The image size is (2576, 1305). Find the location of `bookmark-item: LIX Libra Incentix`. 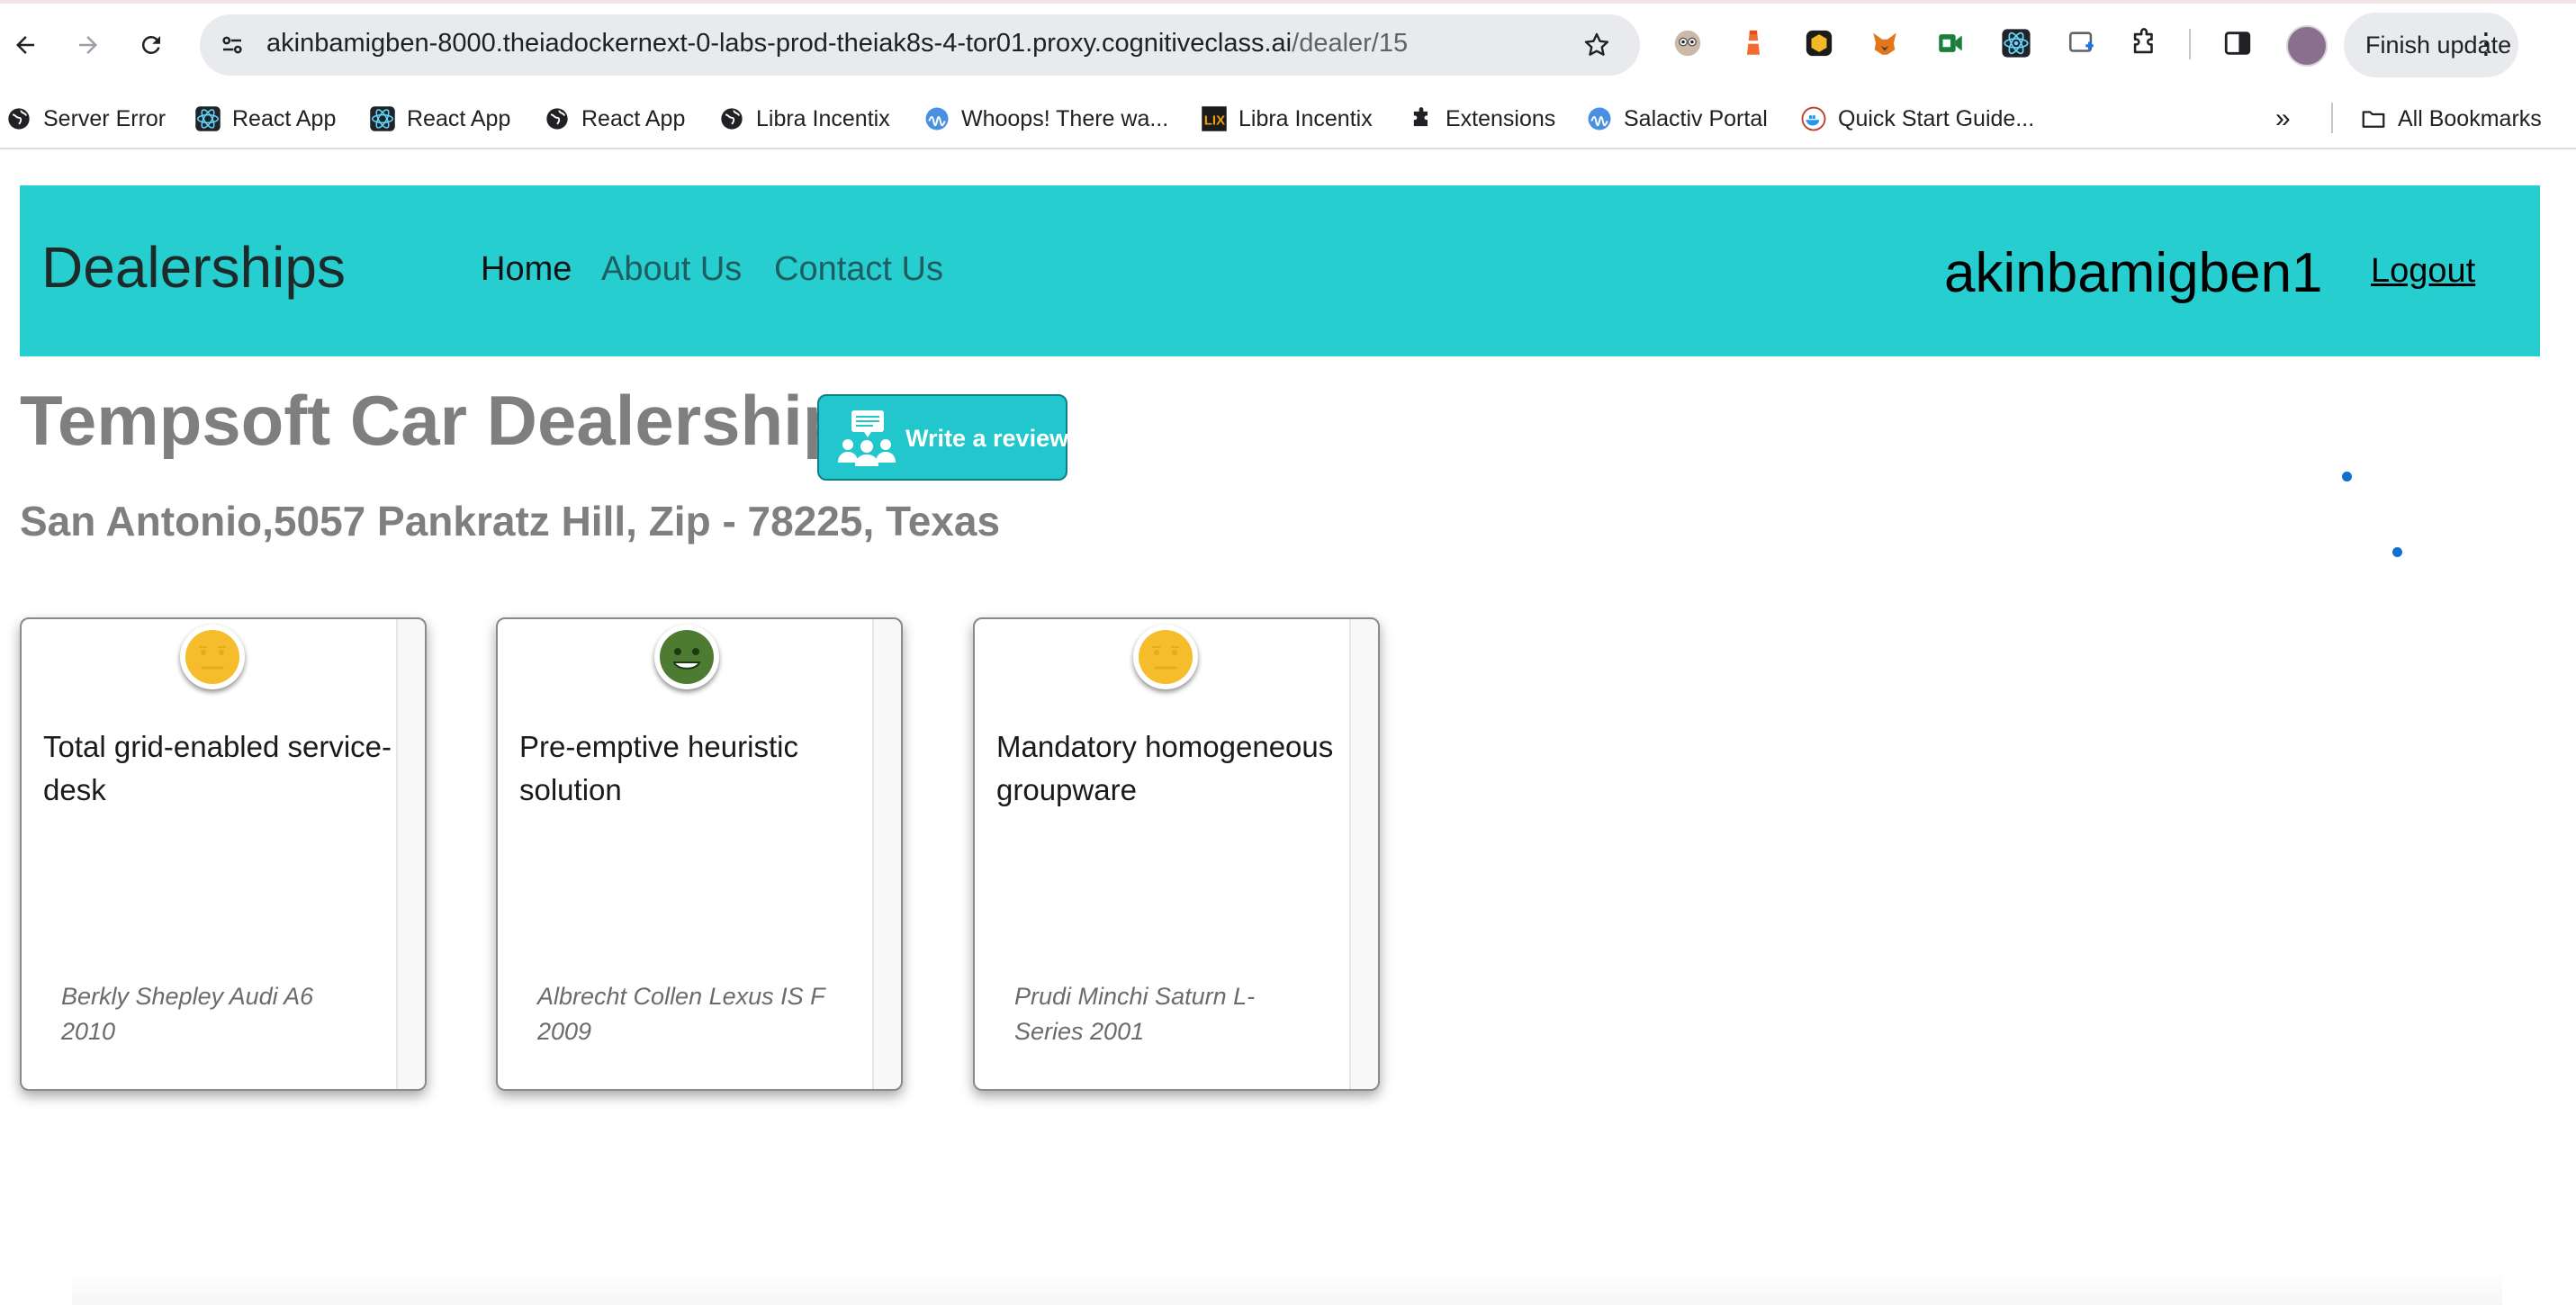

bookmark-item: LIX Libra Incentix is located at coordinates (1287, 119).